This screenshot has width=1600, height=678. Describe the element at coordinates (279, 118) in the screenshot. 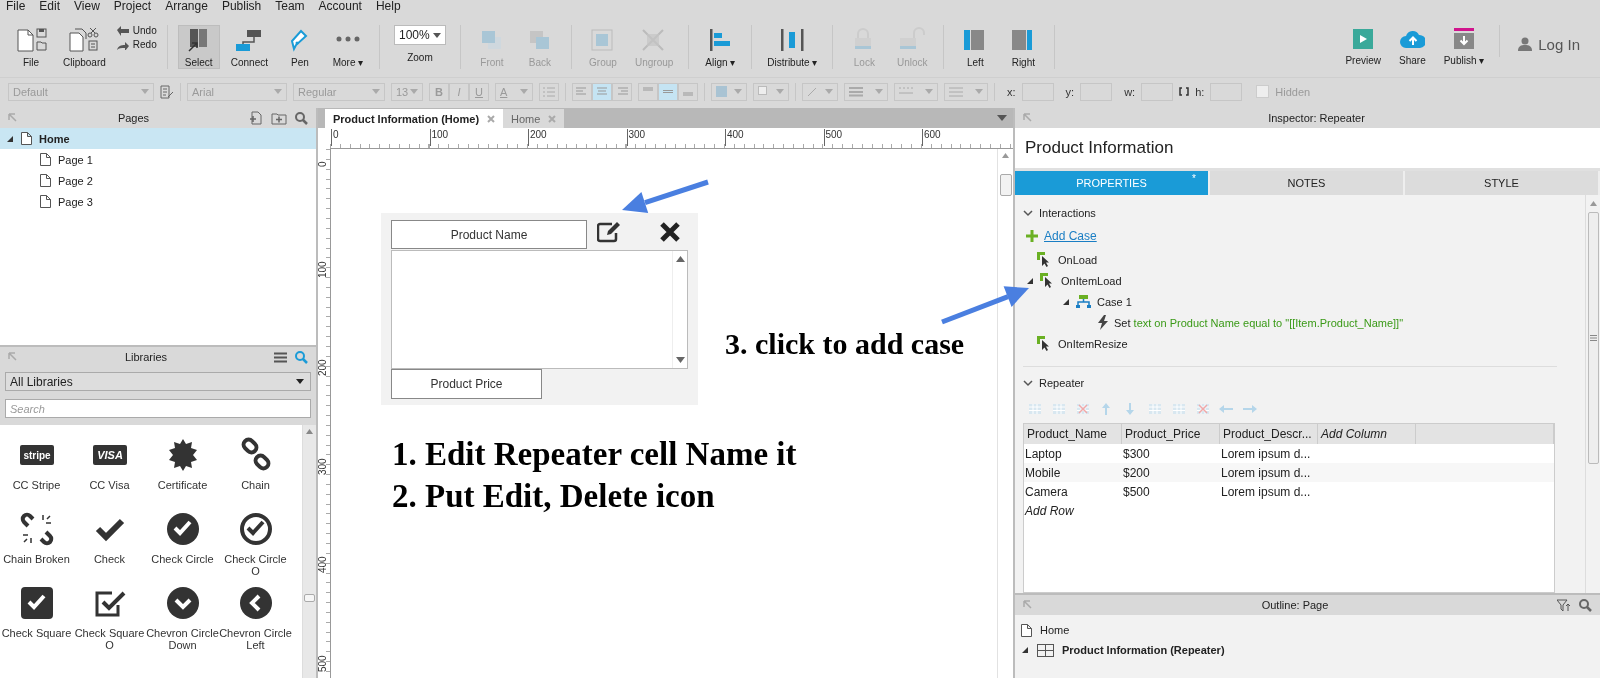

I see `add-folder-icon` at that location.